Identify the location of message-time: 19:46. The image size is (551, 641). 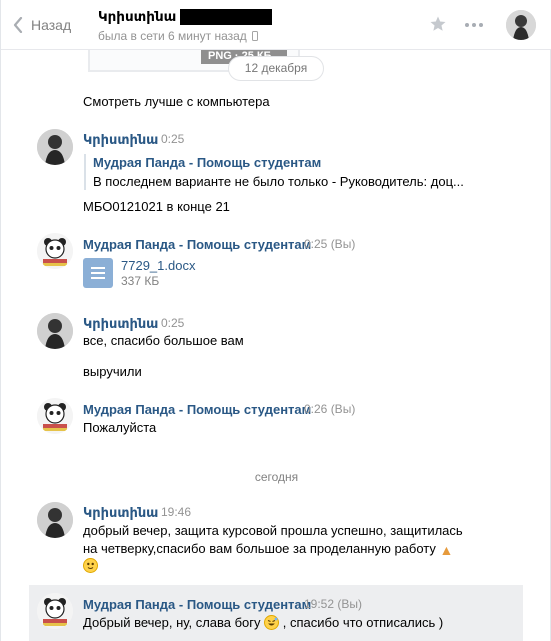
(176, 512).